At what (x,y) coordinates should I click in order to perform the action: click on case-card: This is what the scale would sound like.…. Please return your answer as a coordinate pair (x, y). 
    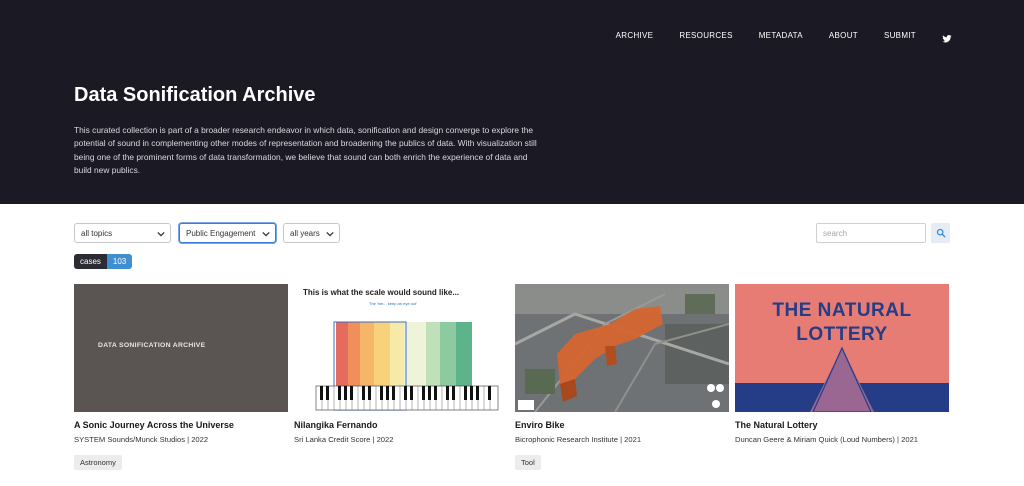
    Looking at the image, I should click on (401, 364).